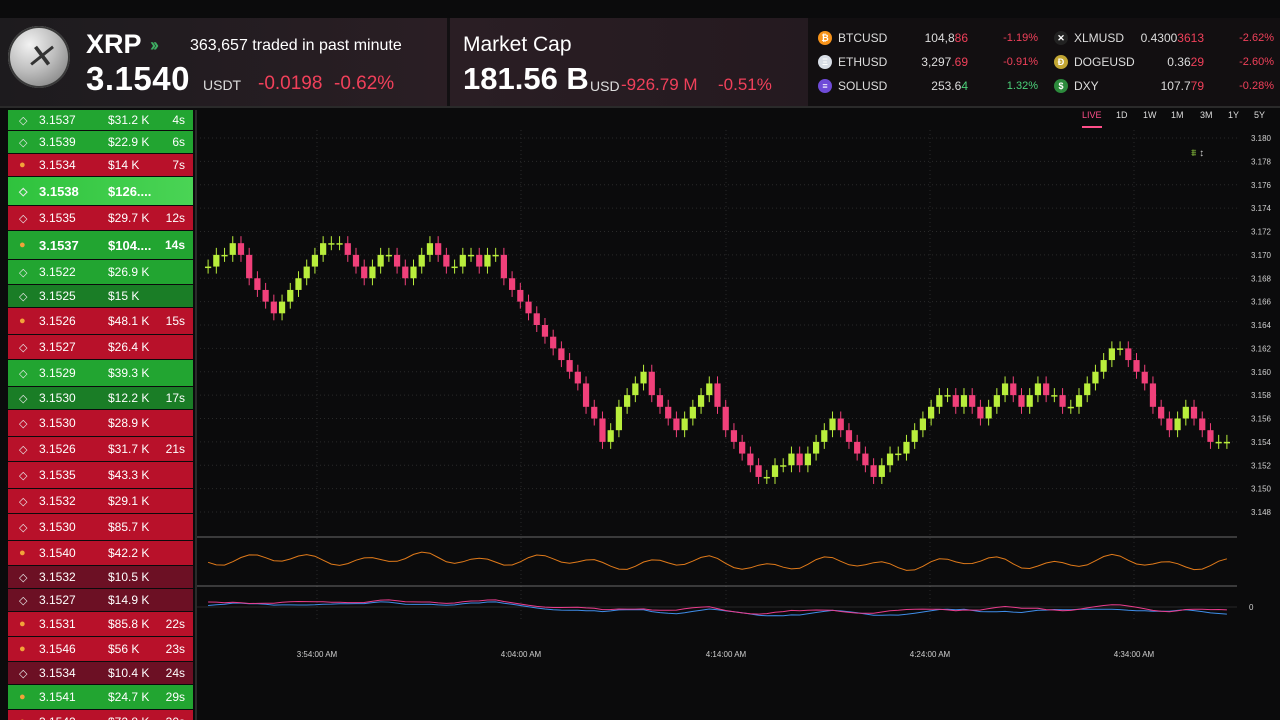 Image resolution: width=1280 pixels, height=720 pixels. Describe the element at coordinates (100, 673) in the screenshot. I see `trade-row: ◇ 3.1534 $10.4 K 24s` at that location.